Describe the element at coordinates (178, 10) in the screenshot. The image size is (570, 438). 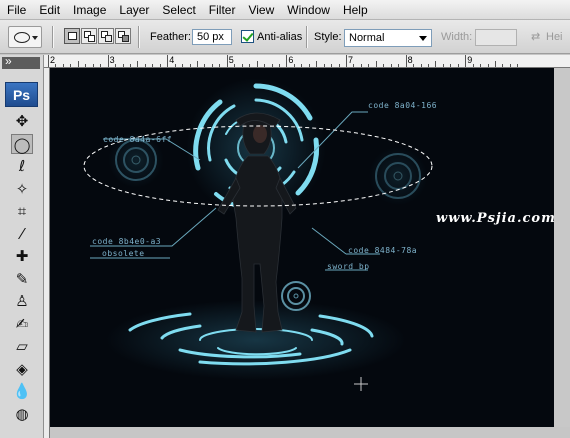
I see `menu-select: Select` at that location.